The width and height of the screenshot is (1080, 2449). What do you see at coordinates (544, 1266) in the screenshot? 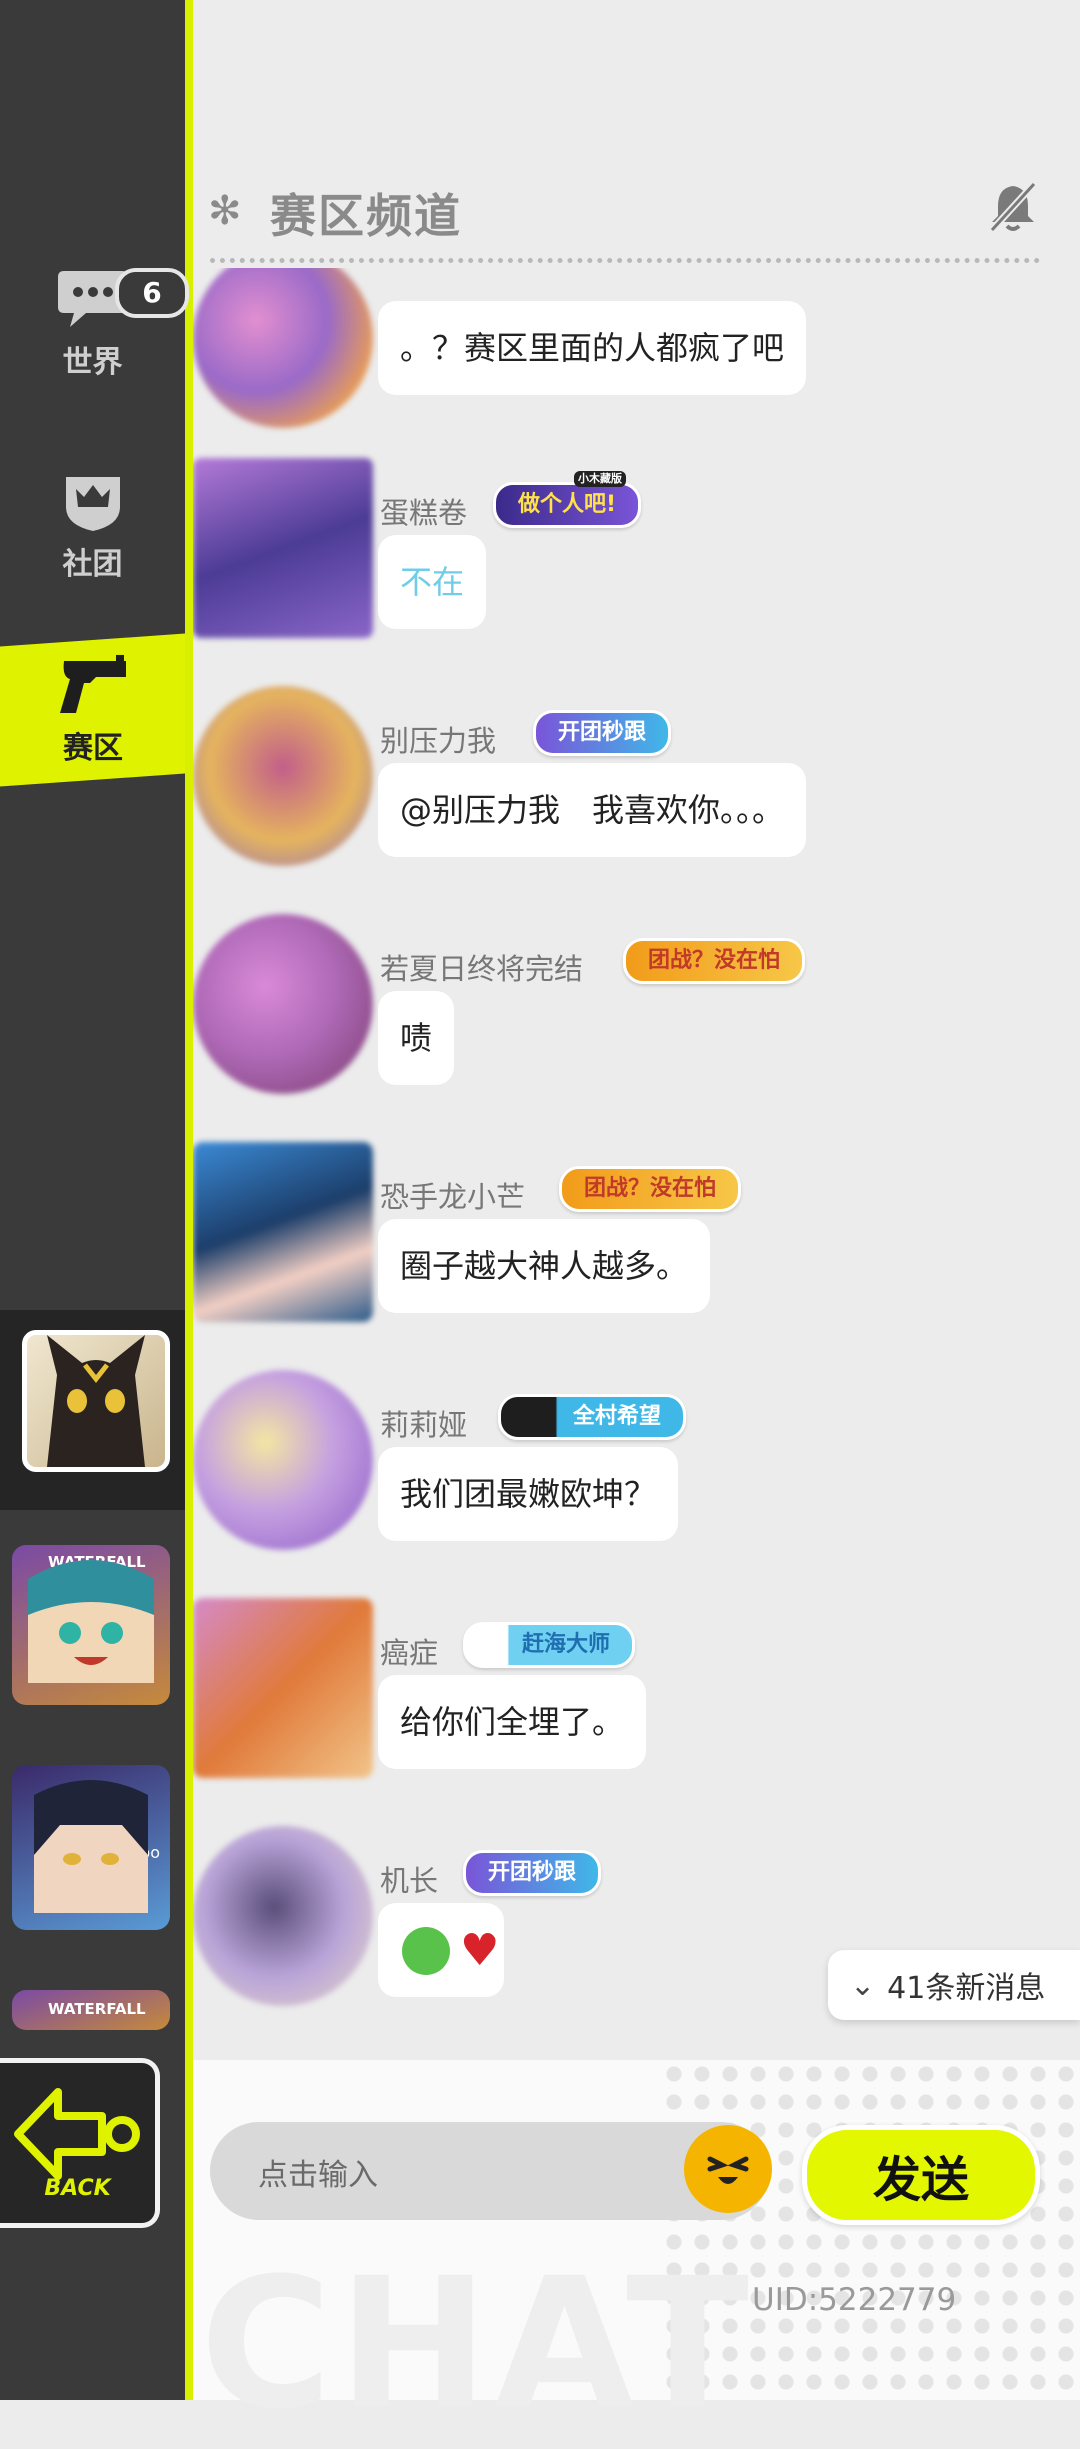
I see `message-bubble: 圈子越大神人越多。` at bounding box center [544, 1266].